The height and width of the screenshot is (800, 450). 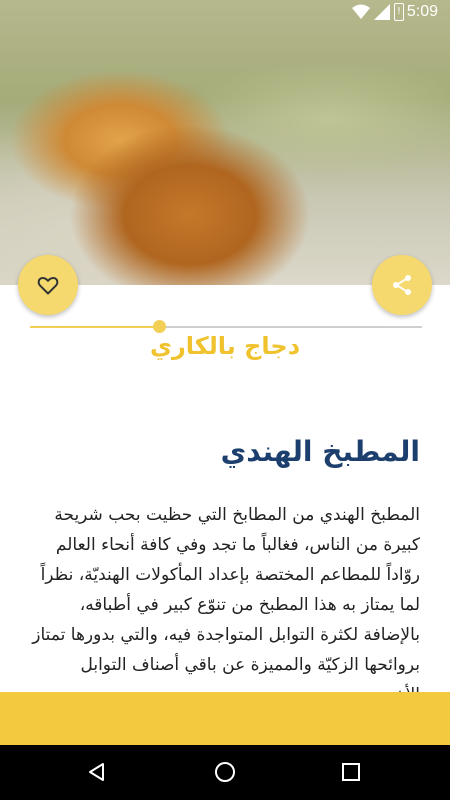 I want to click on nav-home-button, so click(x=225, y=772).